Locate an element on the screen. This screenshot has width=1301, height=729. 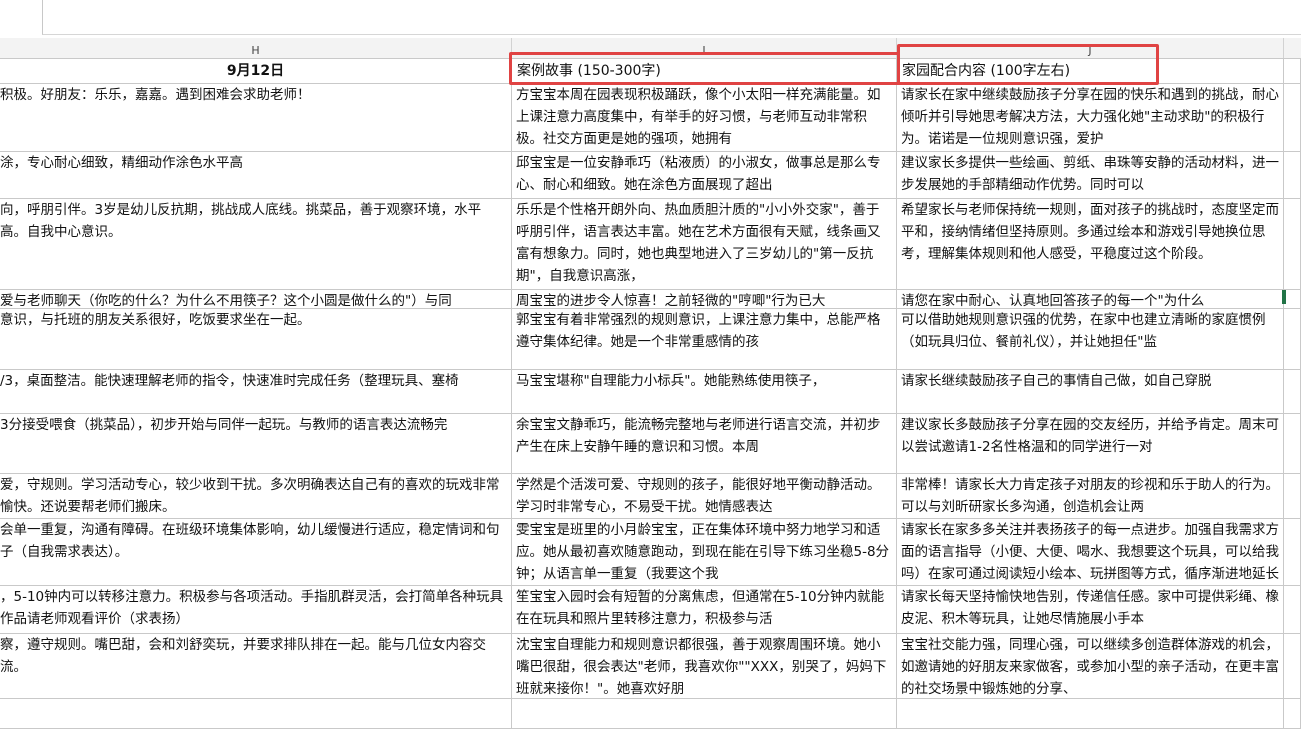
header-cell-extra is located at coordinates (1292, 71).